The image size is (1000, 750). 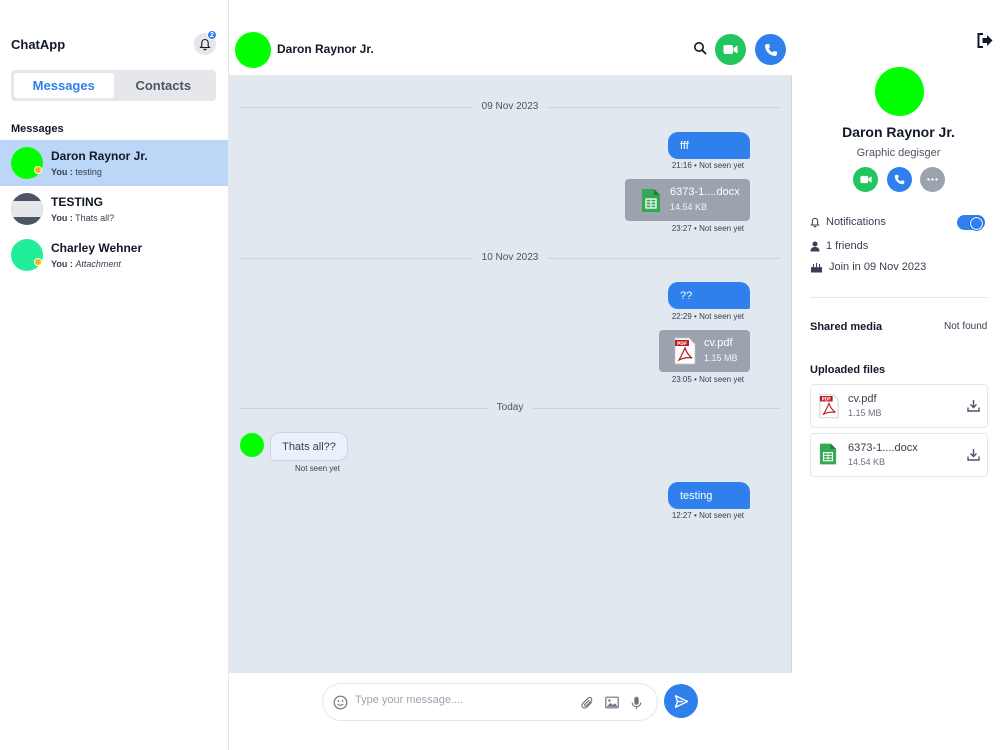 What do you see at coordinates (709, 295) in the screenshot?
I see `outgoing-message: ??` at bounding box center [709, 295].